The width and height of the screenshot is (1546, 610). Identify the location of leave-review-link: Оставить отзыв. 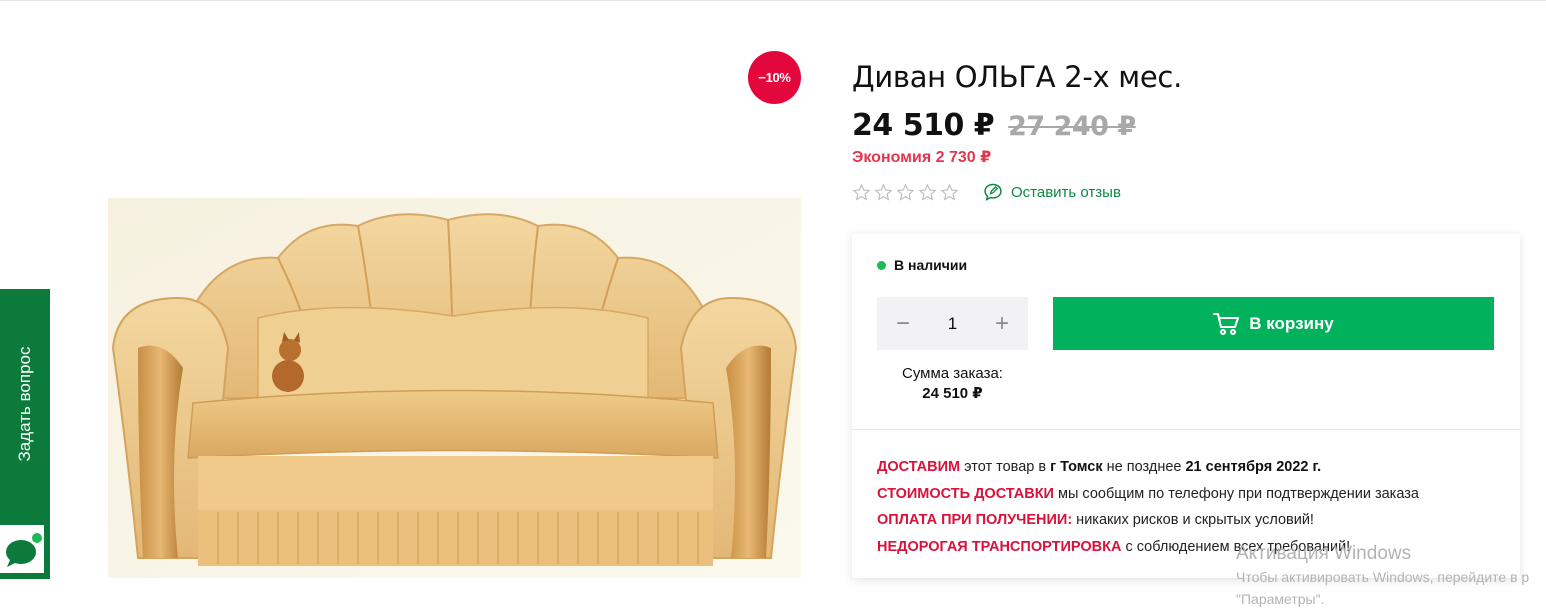
(1052, 192).